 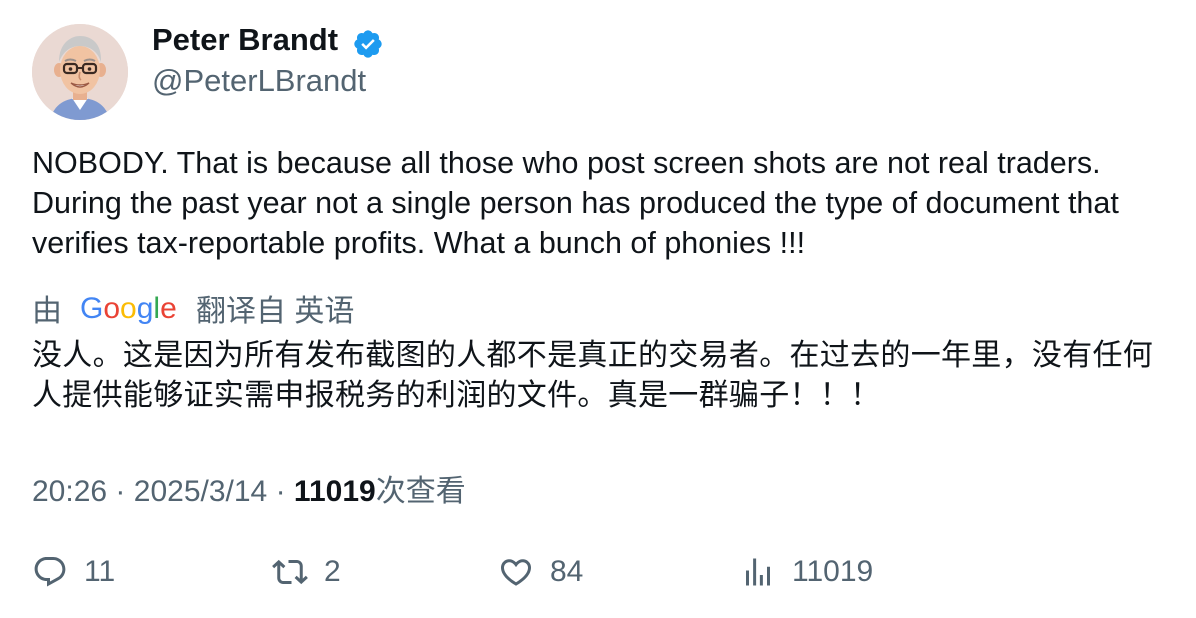 I want to click on retweet-arrows-icon, so click(x=290, y=572).